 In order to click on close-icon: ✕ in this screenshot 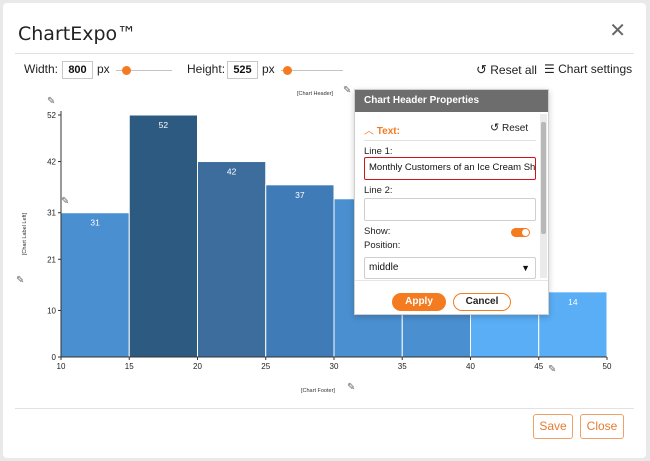, I will do `click(617, 31)`.